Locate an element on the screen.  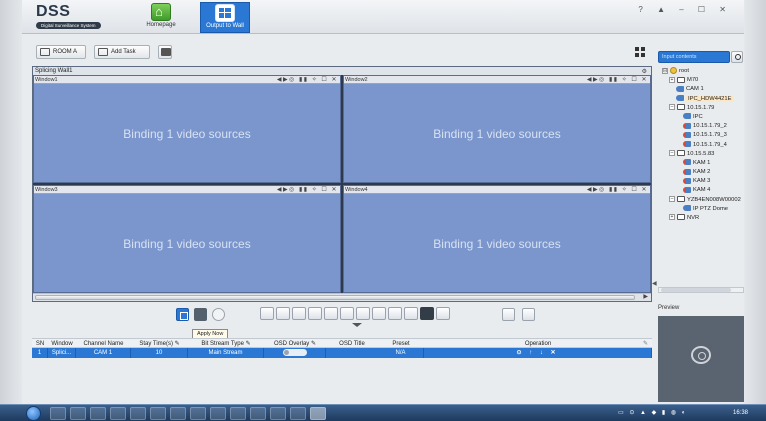
tree-node: IPC_HDW4421E is located at coordinates (701, 99).